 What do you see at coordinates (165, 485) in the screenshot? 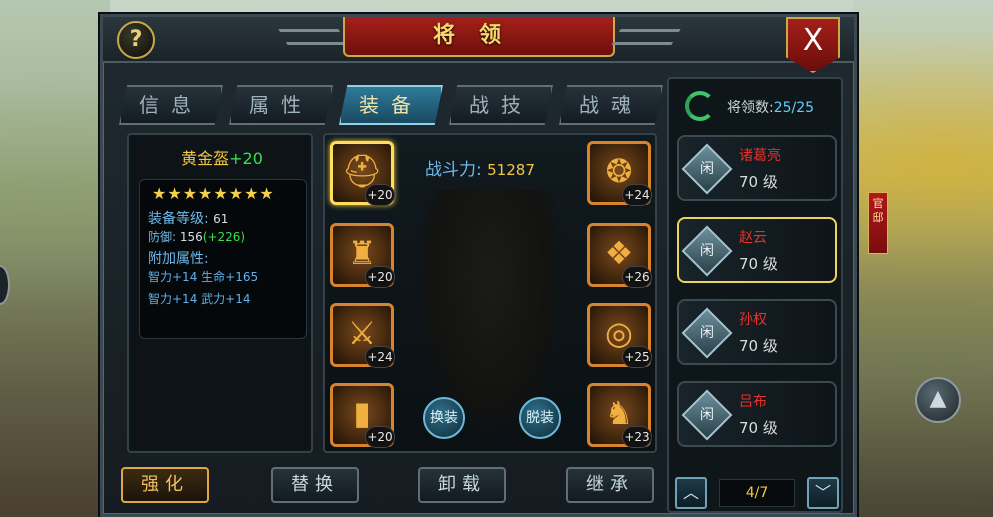
I see `enhance-button: 强化` at bounding box center [165, 485].